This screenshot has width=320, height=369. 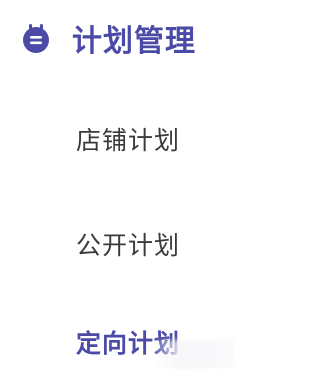 I want to click on plan-management-title: 计划管理, so click(x=134, y=41).